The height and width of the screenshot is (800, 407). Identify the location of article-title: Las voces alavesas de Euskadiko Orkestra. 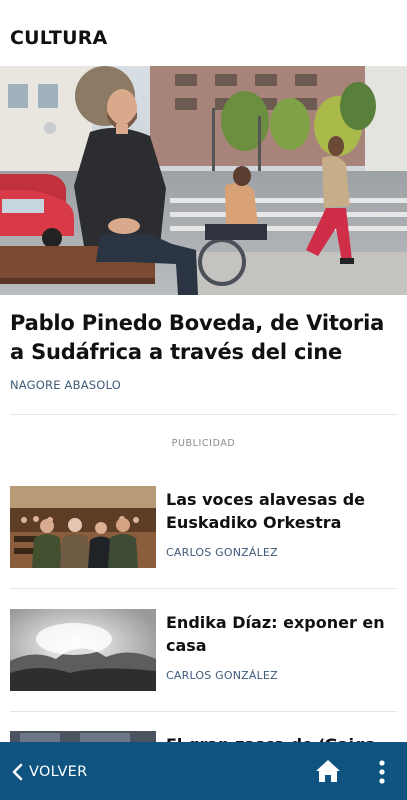
(282, 511).